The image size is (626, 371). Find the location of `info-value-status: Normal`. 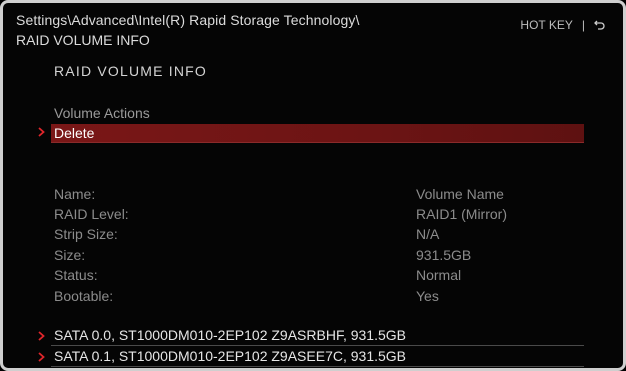

info-value-status: Normal is located at coordinates (439, 275).